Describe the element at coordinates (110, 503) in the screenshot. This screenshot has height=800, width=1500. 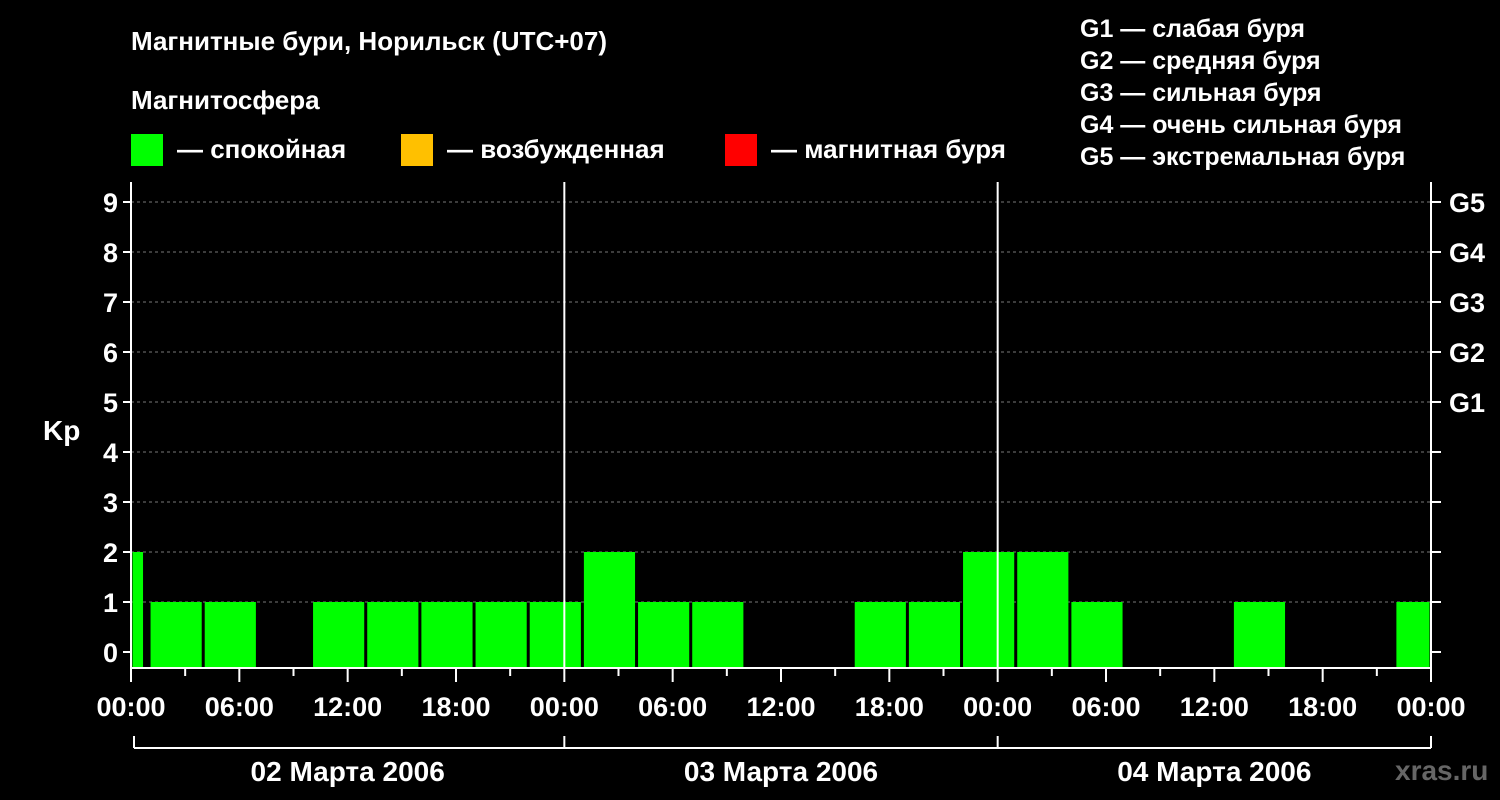
I see `y-tick-label: 3` at that location.